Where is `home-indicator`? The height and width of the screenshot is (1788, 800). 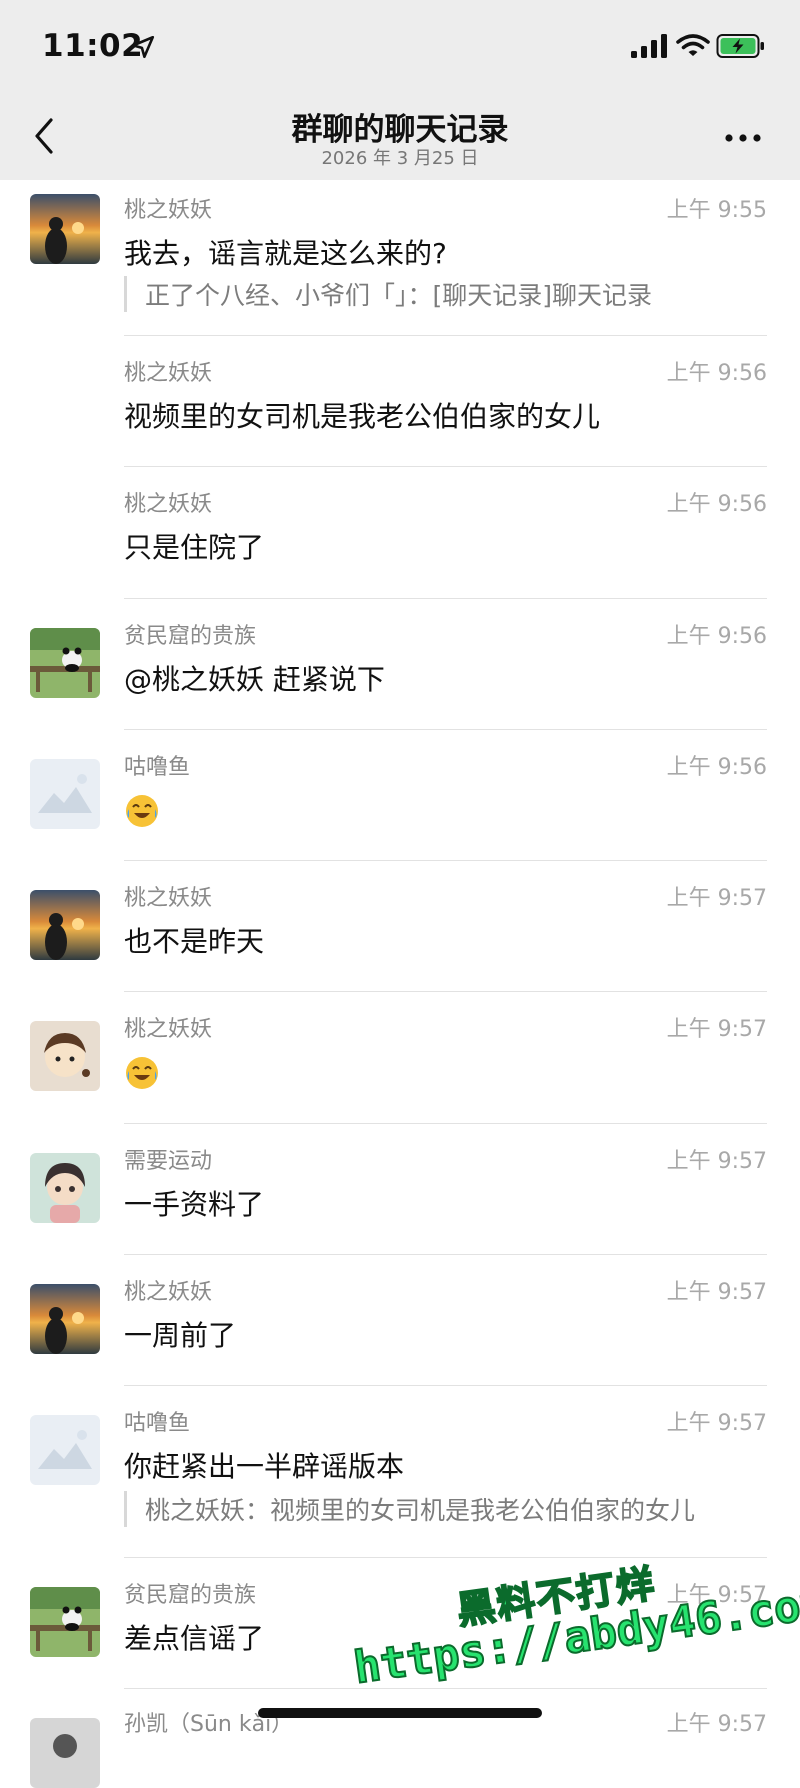 home-indicator is located at coordinates (400, 1713).